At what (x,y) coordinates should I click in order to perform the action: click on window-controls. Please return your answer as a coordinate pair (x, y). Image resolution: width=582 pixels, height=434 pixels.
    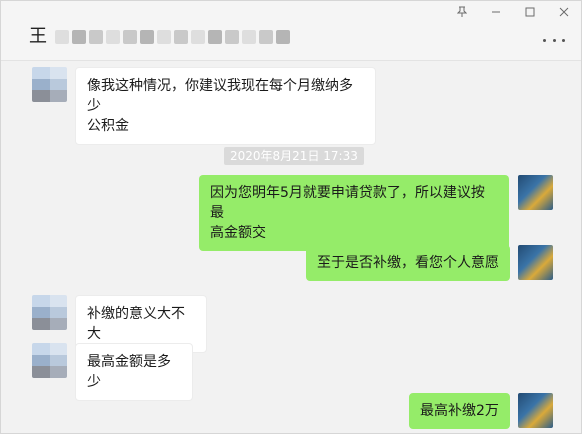
    Looking at the image, I should click on (513, 12).